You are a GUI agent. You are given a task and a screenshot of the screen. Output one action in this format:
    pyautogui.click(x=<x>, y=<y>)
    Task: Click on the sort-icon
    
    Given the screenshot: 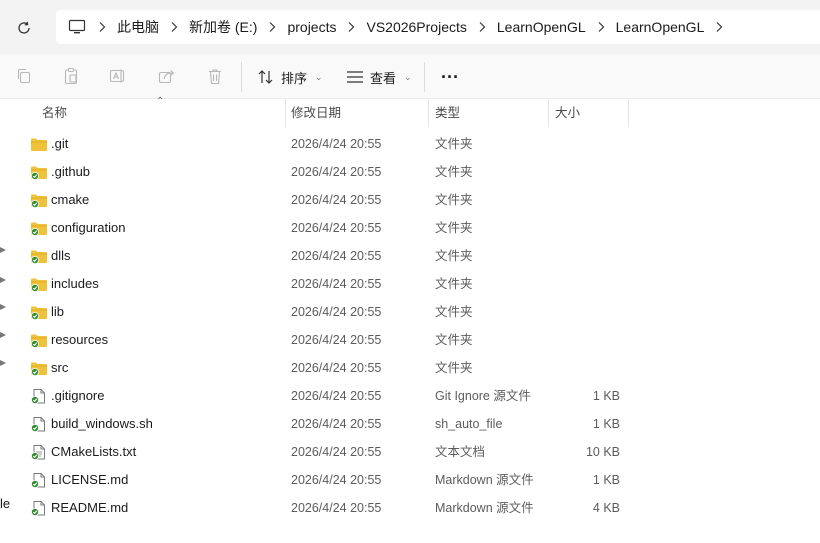 What is the action you would take?
    pyautogui.click(x=265, y=77)
    